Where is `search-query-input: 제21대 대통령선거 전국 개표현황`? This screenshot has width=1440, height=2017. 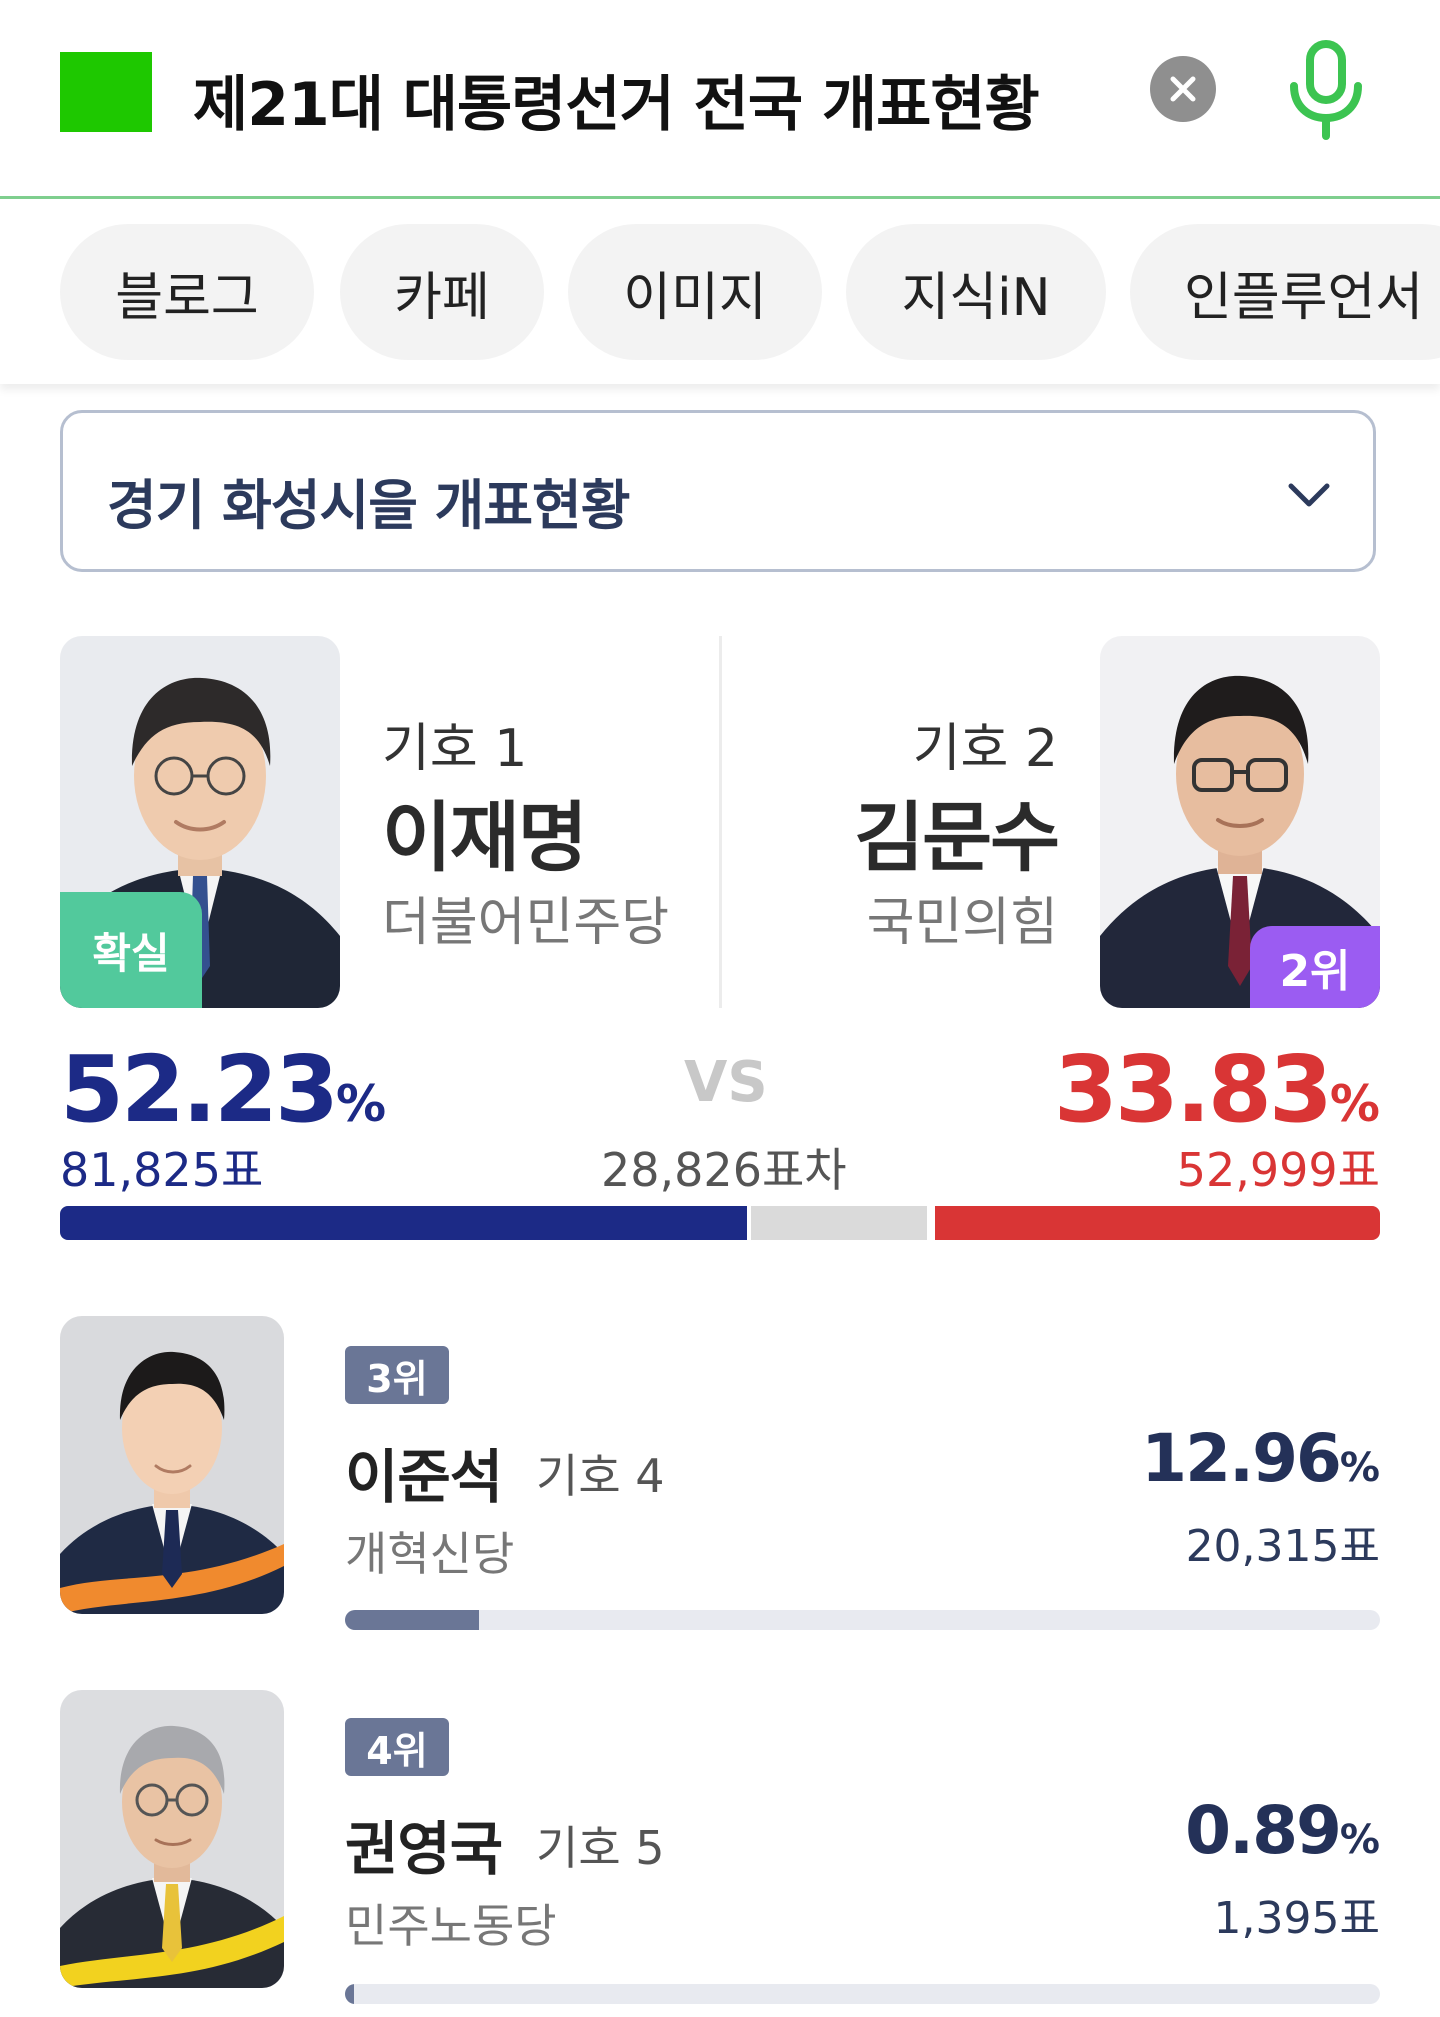 search-query-input: 제21대 대통령선거 전국 개표현황 is located at coordinates (616, 99).